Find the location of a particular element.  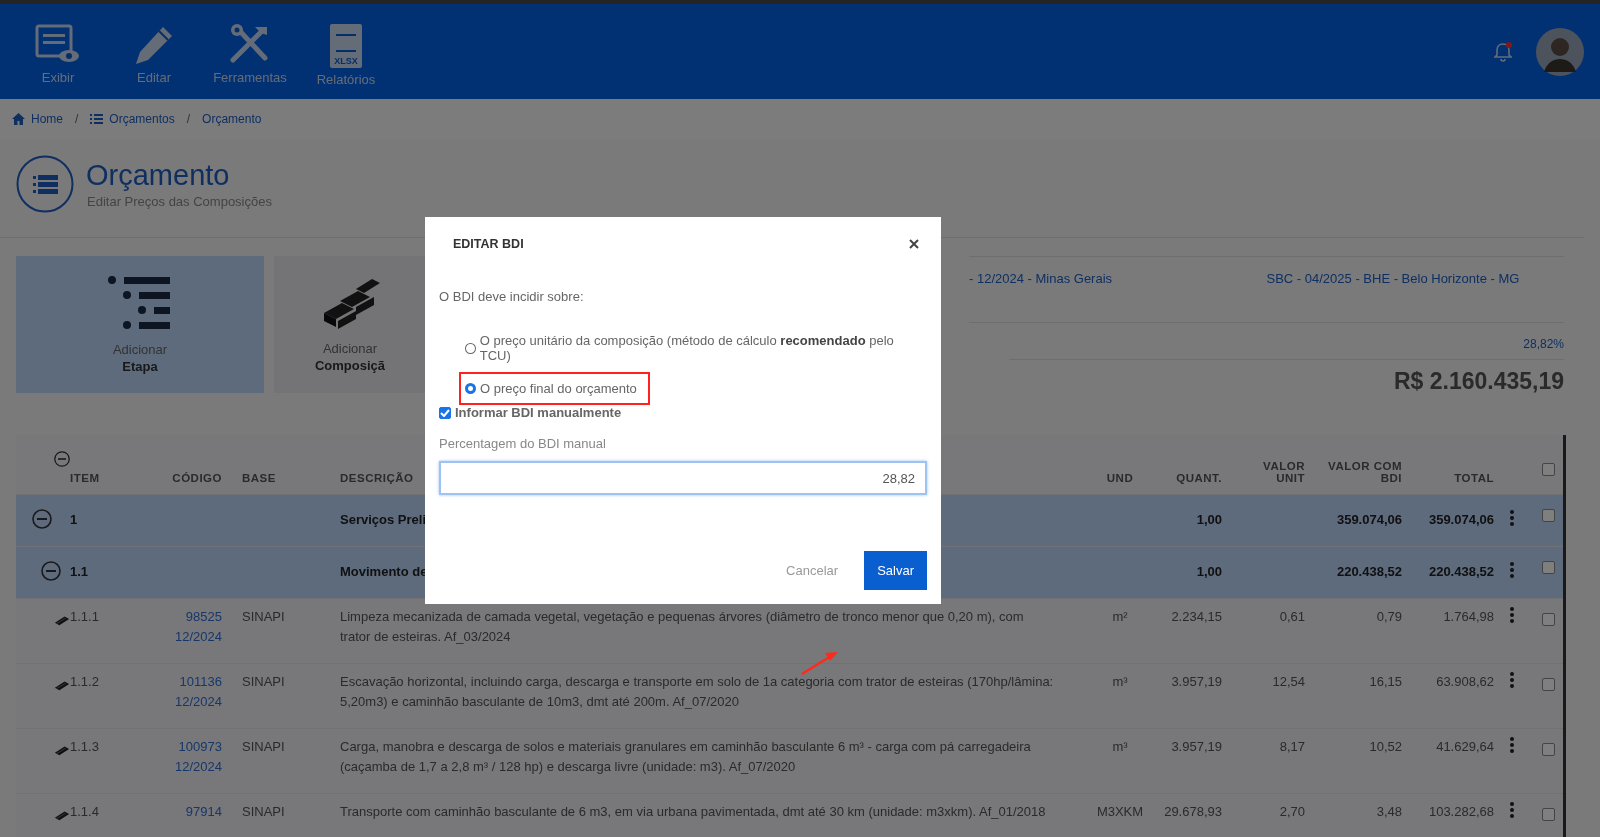

home-icon is located at coordinates (18, 119).